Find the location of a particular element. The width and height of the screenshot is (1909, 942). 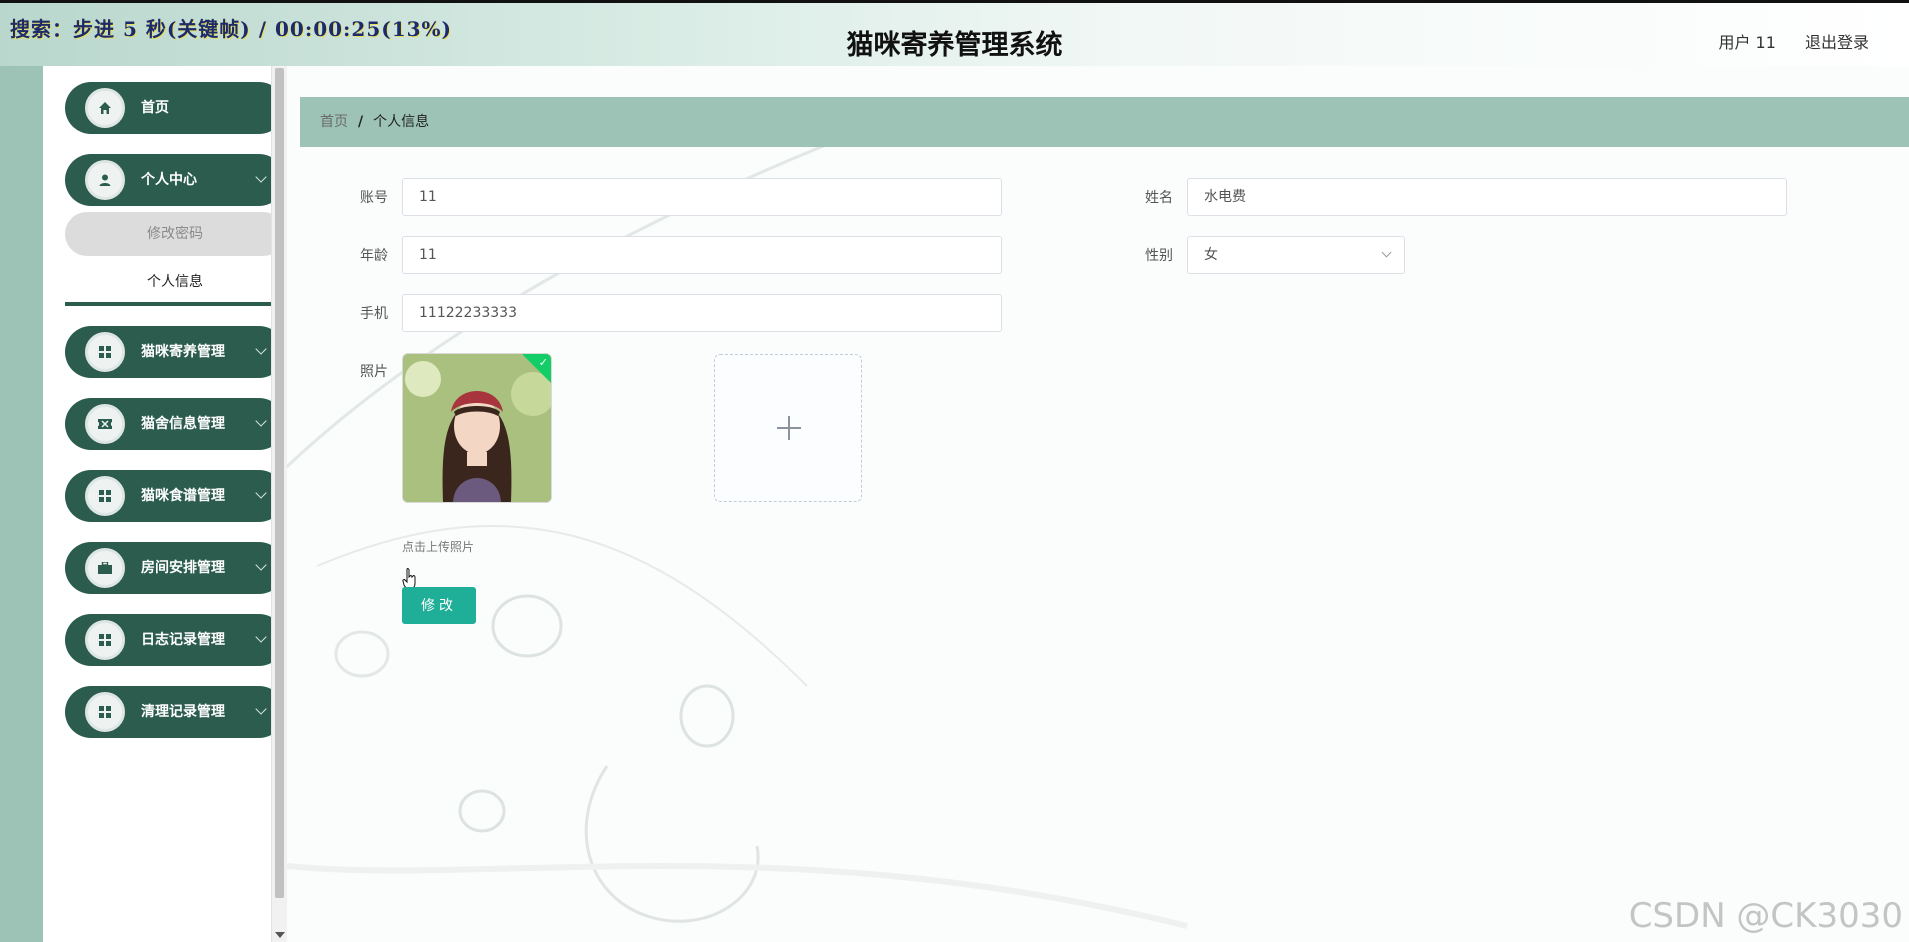

phone-label: 手机 is located at coordinates (374, 314).